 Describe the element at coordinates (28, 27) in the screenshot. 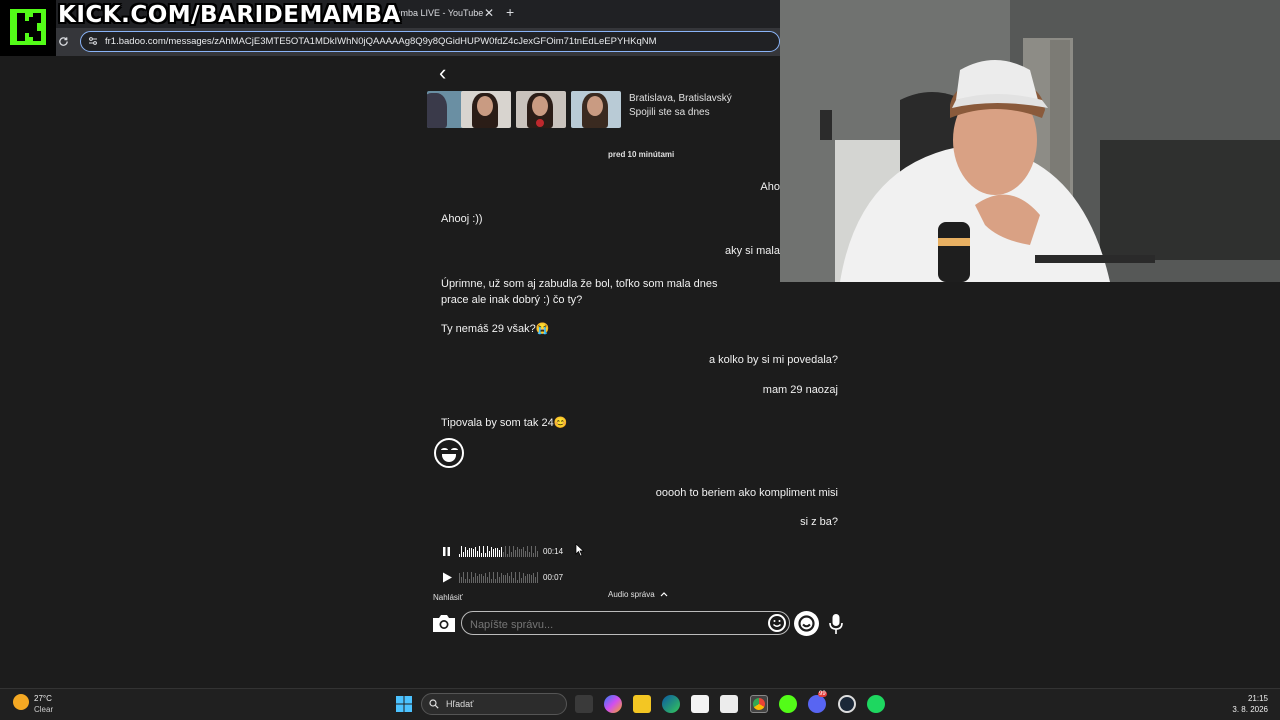

I see `kick-k-icon` at that location.